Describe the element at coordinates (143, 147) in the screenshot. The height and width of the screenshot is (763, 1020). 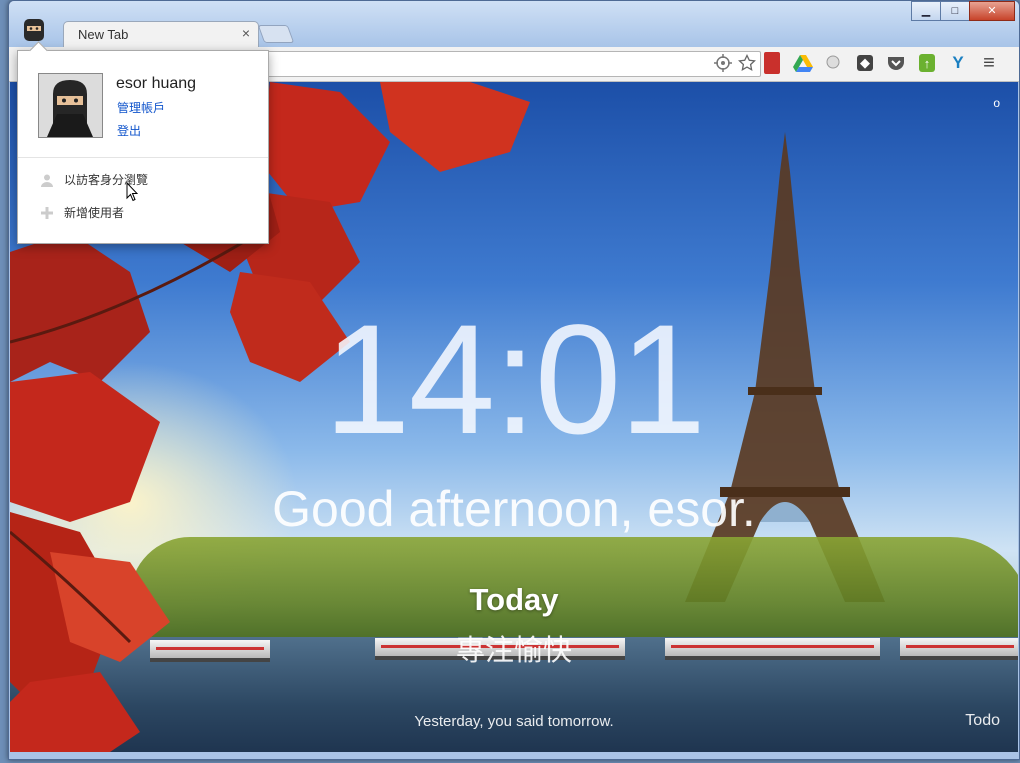
I see `profile-menu-popup: esor huang 管理帳戶 登出 以訪客身分瀏覽 新增使用者` at that location.